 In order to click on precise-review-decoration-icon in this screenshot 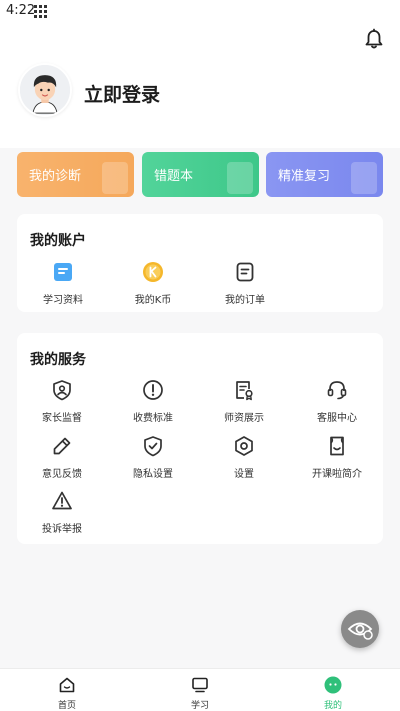, I will do `click(364, 178)`.